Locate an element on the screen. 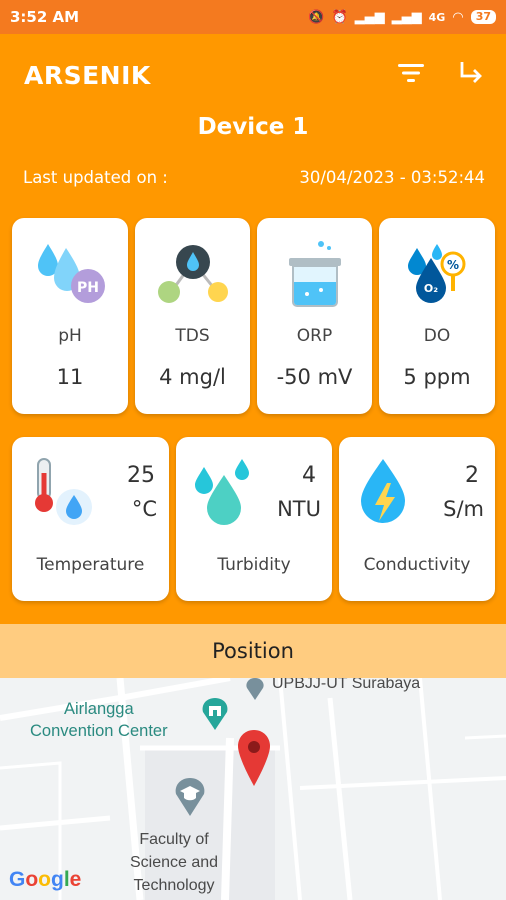 The width and height of the screenshot is (506, 900). app-bar: ARSENIK is located at coordinates (253, 75).